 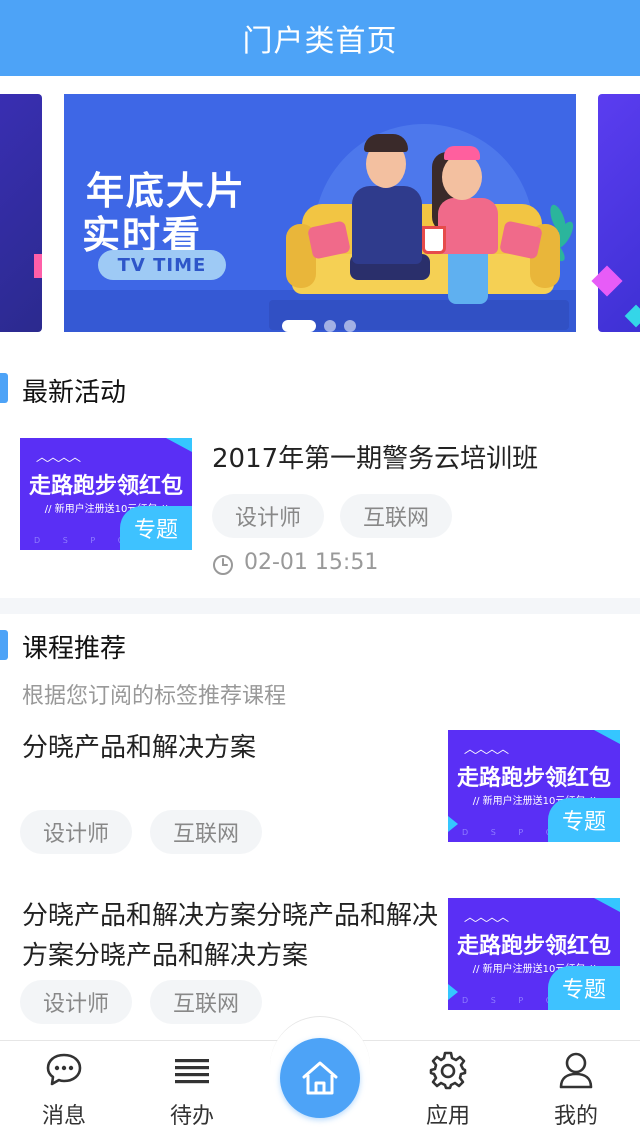 What do you see at coordinates (448, 1070) in the screenshot?
I see `gear-icon` at bounding box center [448, 1070].